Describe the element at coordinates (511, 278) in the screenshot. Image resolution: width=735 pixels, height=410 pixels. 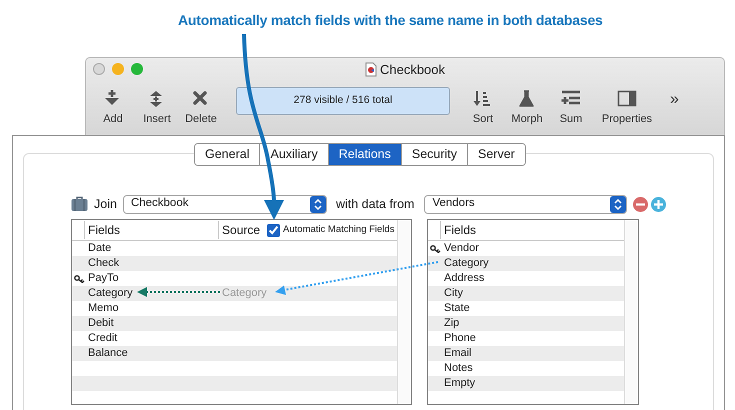
I see `field-name: Address` at that location.